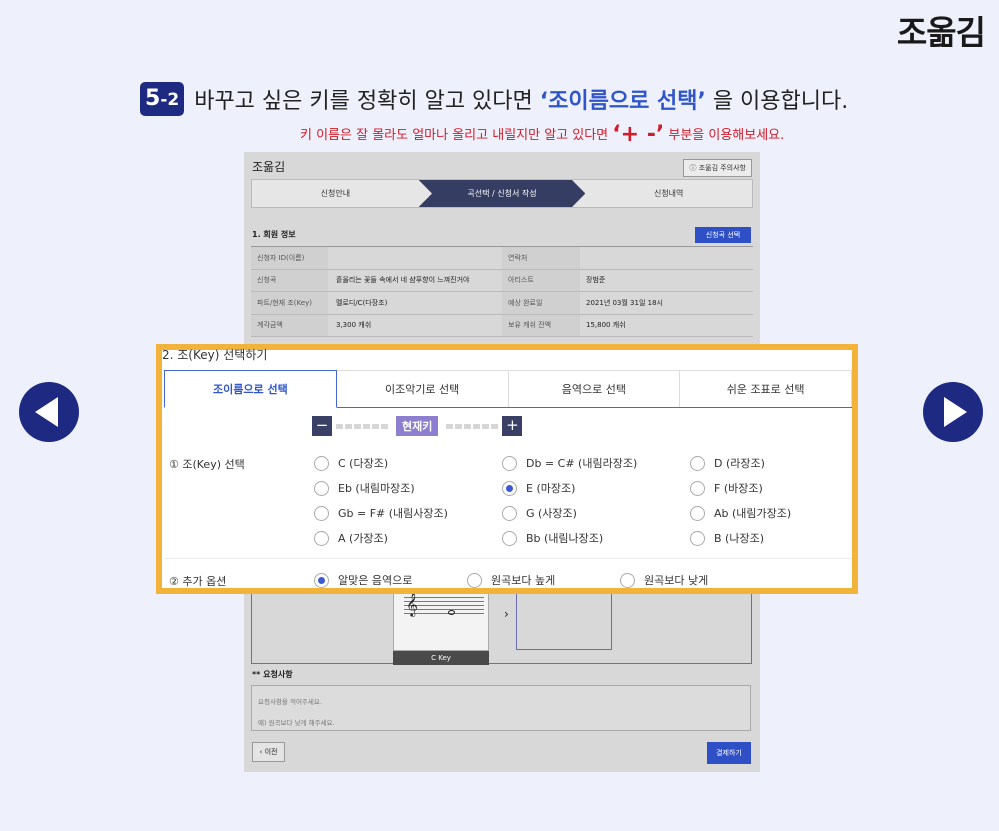 The image size is (999, 831). I want to click on key-option-eb: Eb (내림마장조), so click(364, 488).